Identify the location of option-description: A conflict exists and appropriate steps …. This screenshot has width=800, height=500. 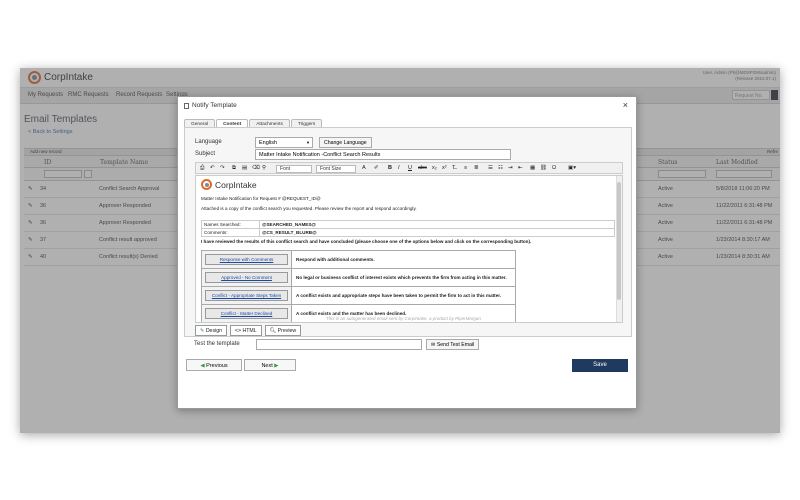
(403, 295).